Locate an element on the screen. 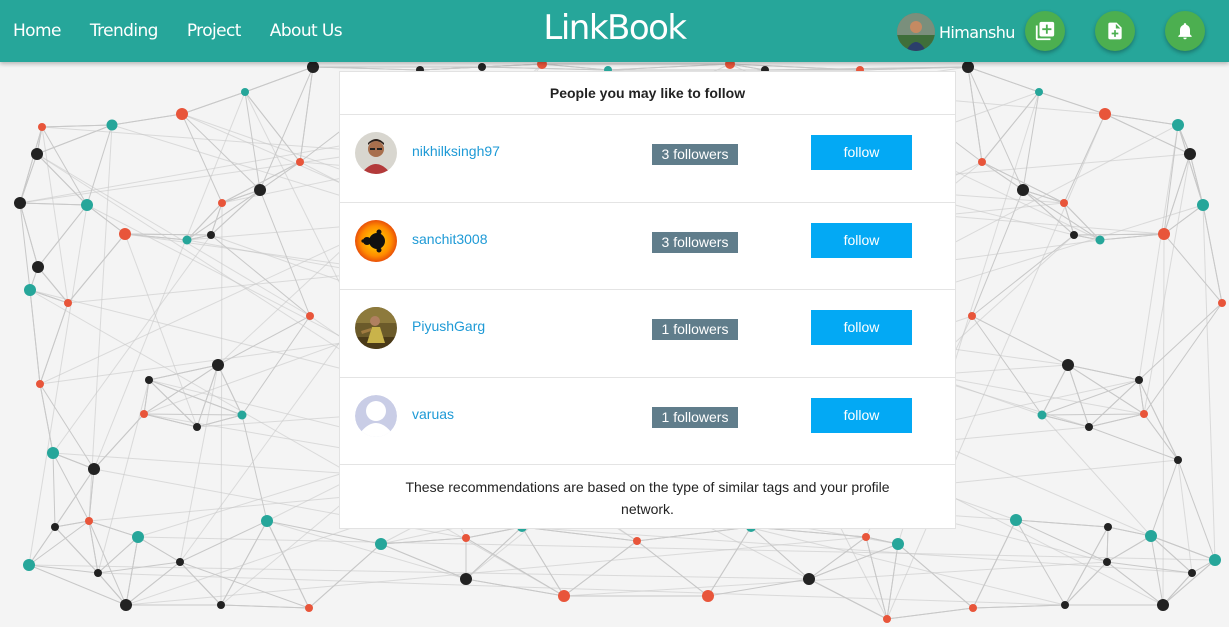 This screenshot has width=1229, height=627. user-row: varuas 1 followers follow is located at coordinates (647, 421).